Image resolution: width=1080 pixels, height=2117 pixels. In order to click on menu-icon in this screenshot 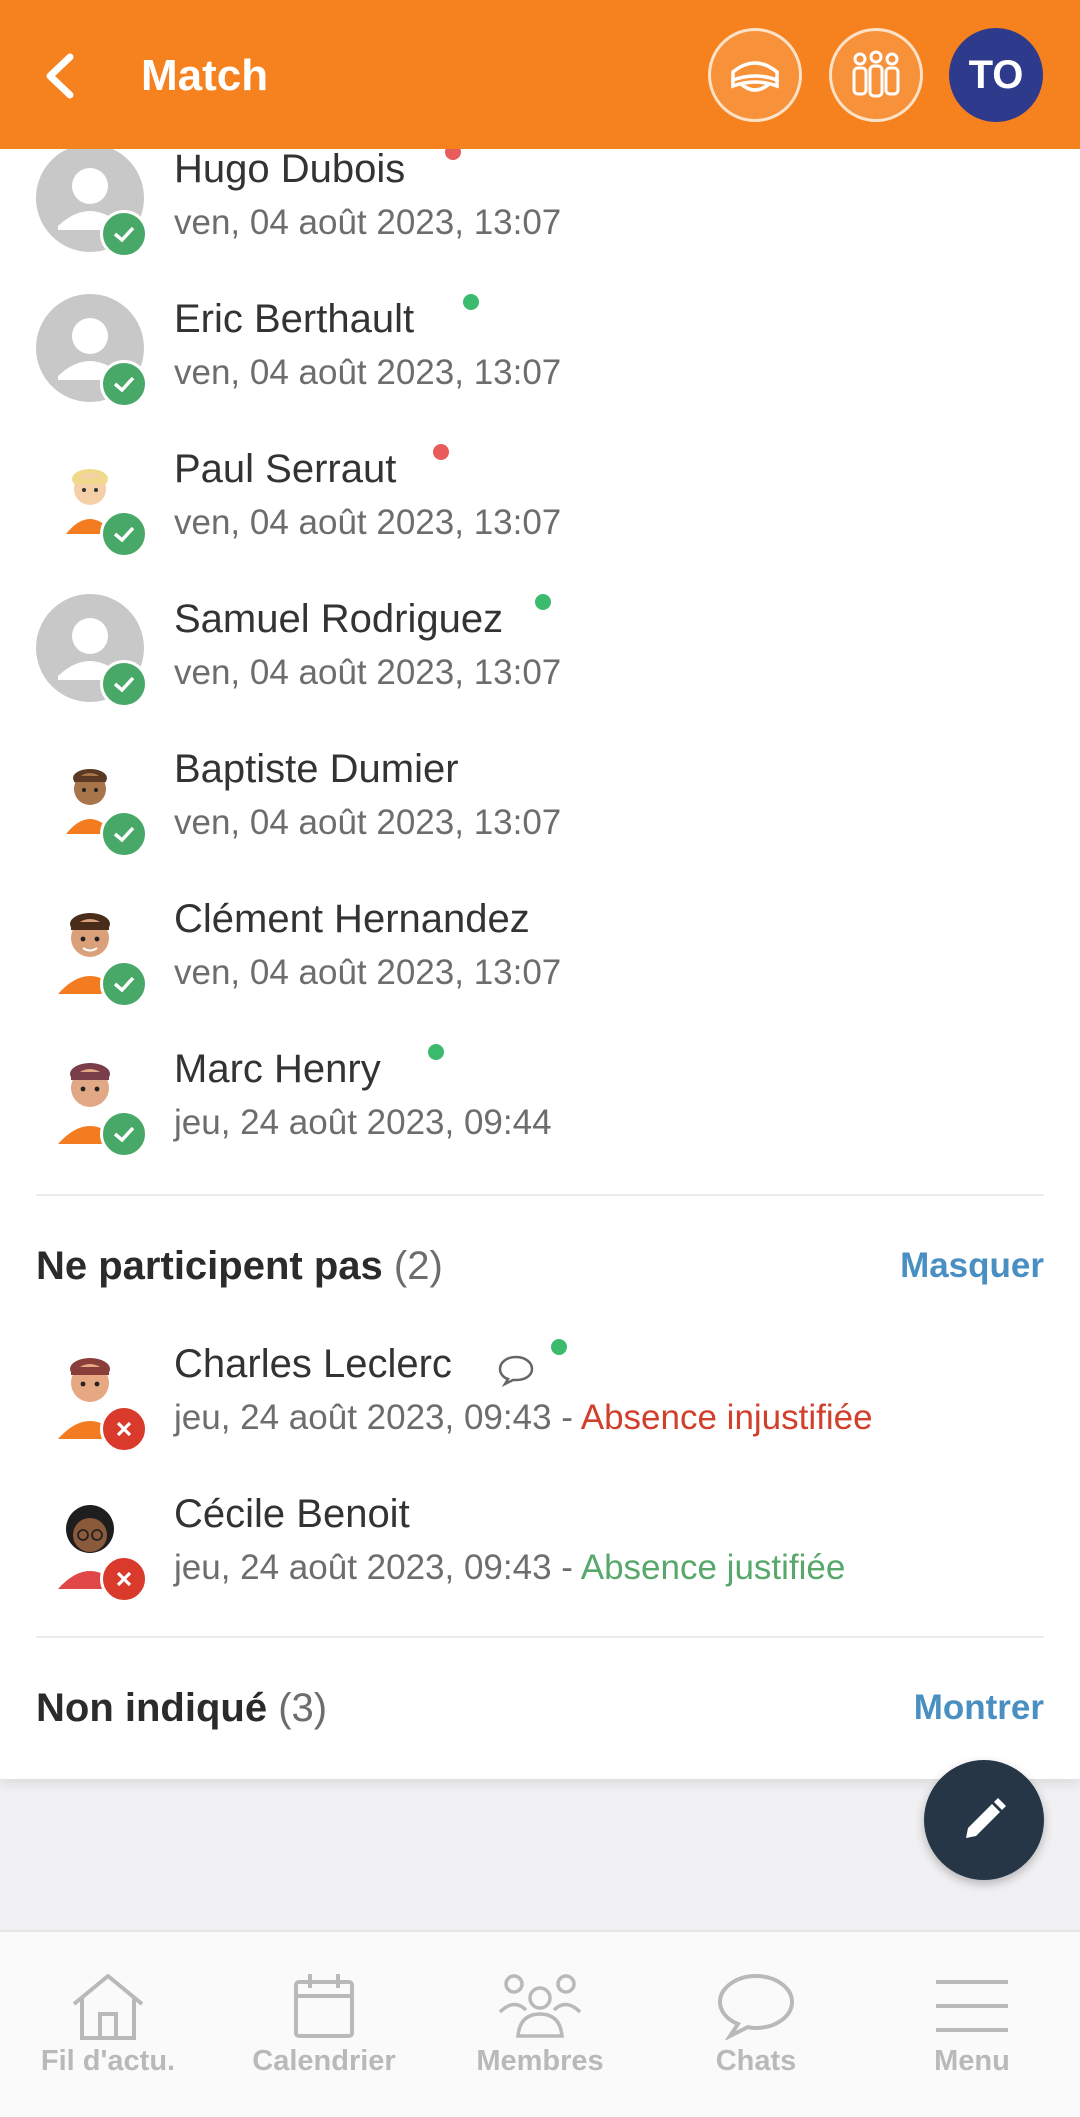, I will do `click(972, 2006)`.